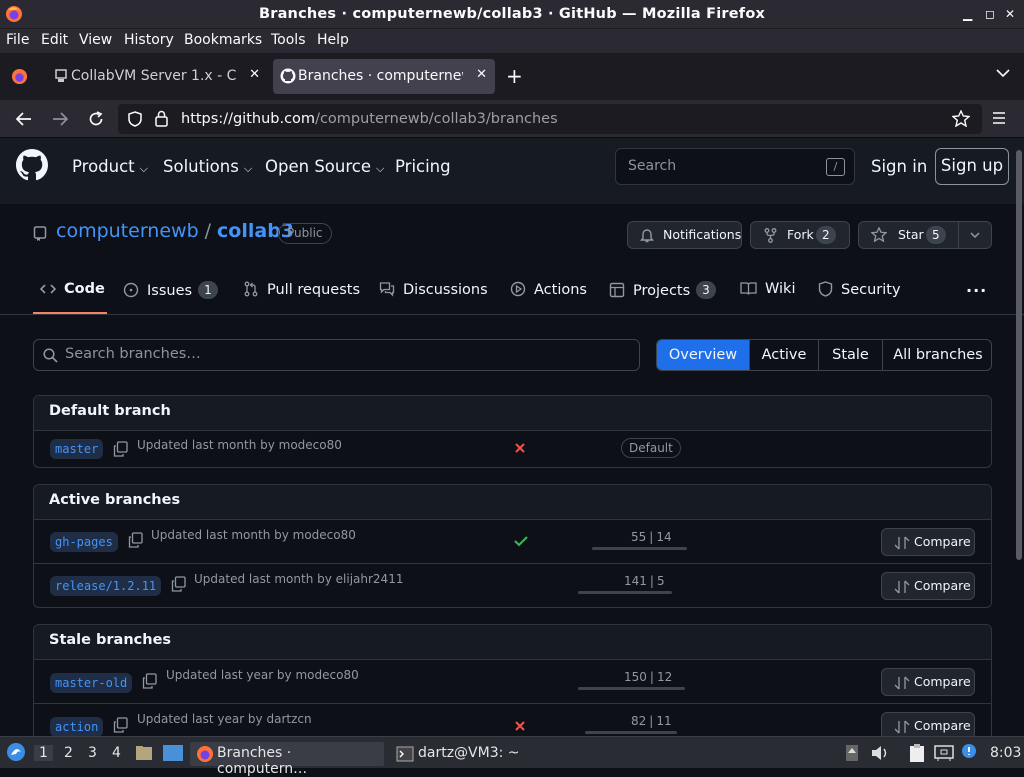 The image size is (1024, 777). I want to click on start-menu-icon, so click(16, 752).